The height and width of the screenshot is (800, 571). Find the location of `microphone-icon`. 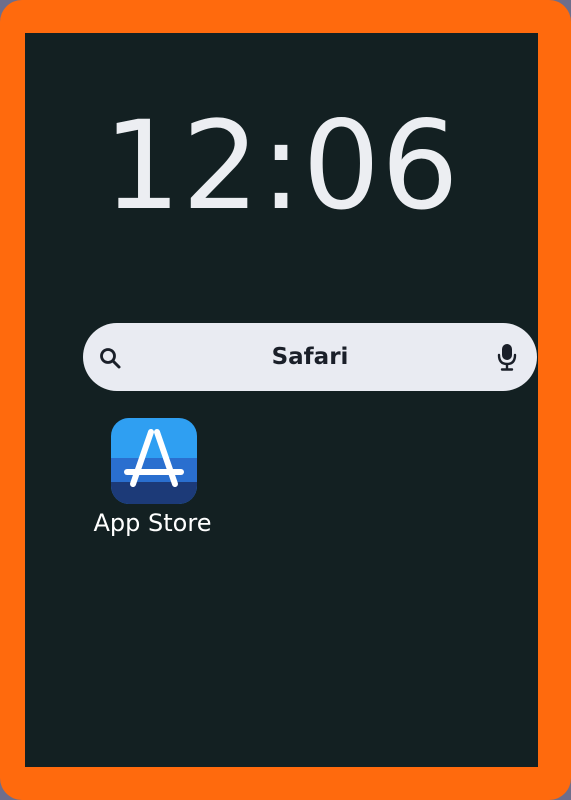

microphone-icon is located at coordinates (507, 357).